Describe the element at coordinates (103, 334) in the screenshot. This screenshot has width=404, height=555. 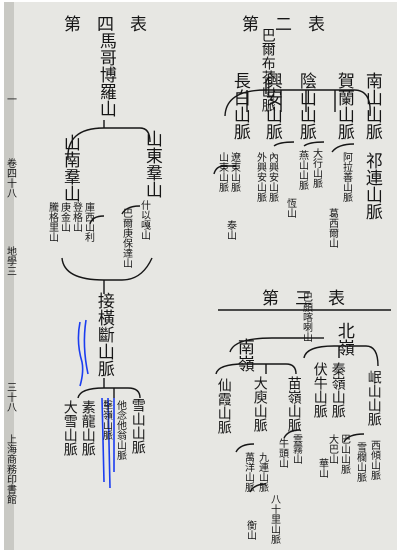
I see `table4-junction: 接橫斷山脈` at that location.